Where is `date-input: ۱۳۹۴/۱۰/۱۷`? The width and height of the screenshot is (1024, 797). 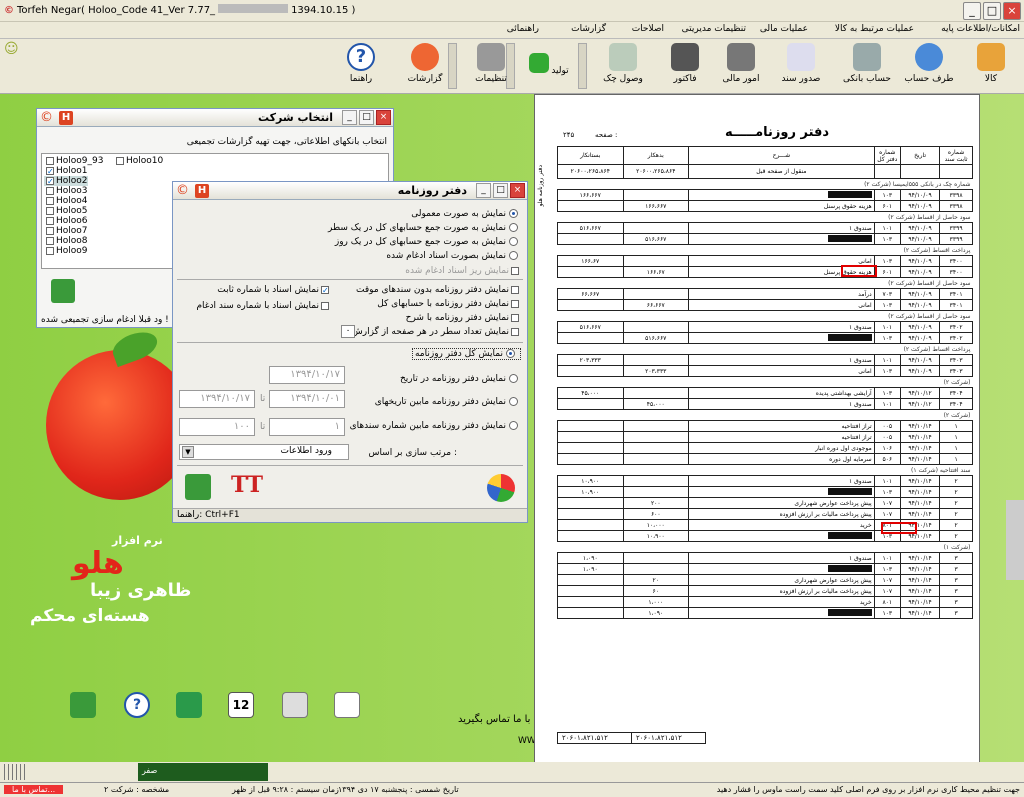 date-input: ۱۳۹۴/۱۰/۱۷ is located at coordinates (307, 375).